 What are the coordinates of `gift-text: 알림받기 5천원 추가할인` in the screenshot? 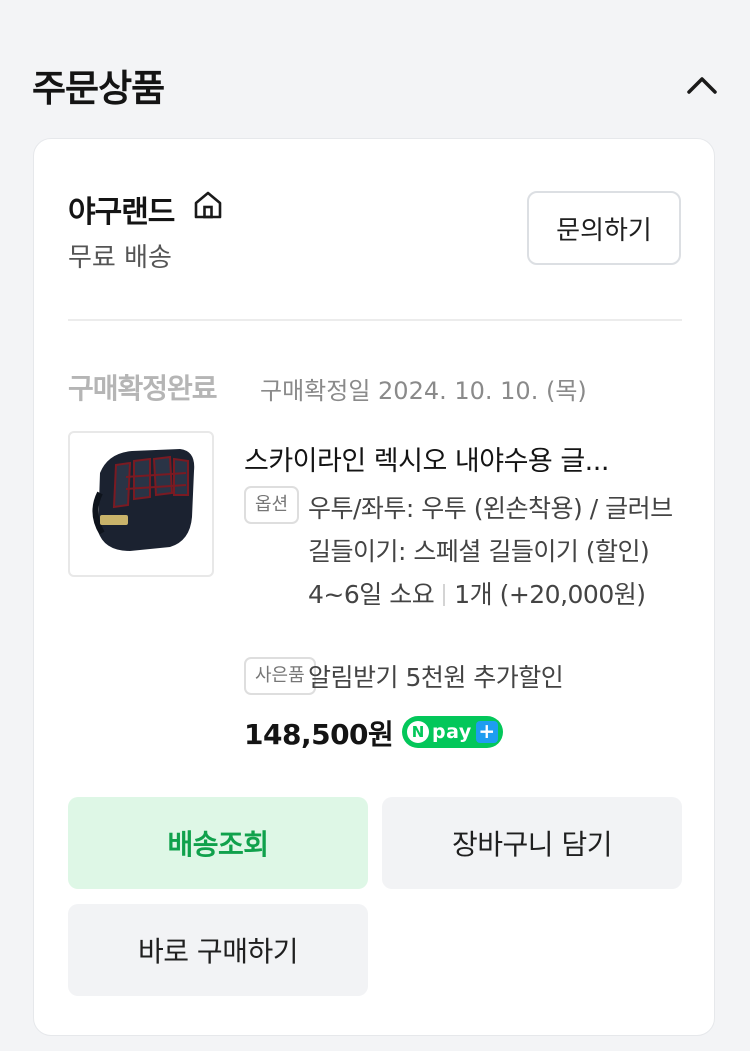 It's located at (436, 677).